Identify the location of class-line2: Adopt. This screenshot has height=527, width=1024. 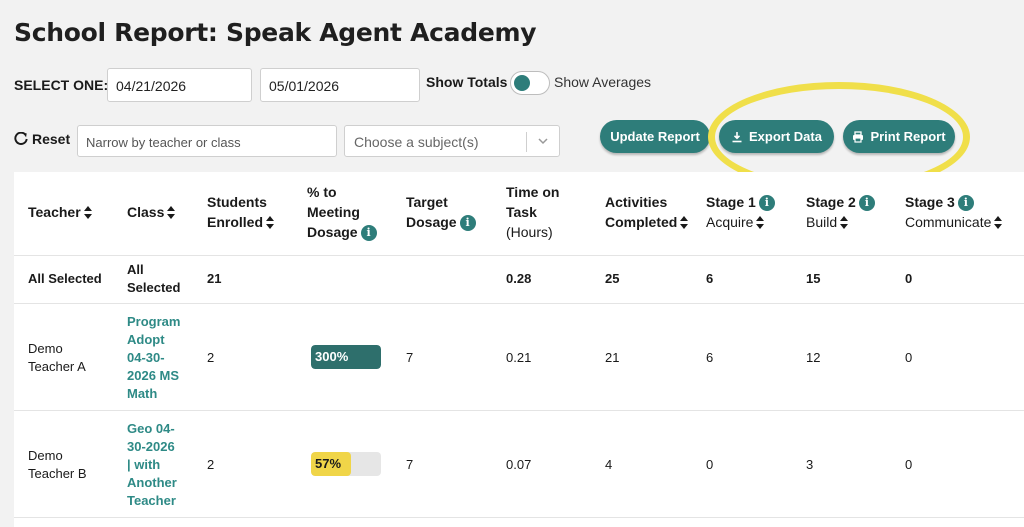
(146, 339).